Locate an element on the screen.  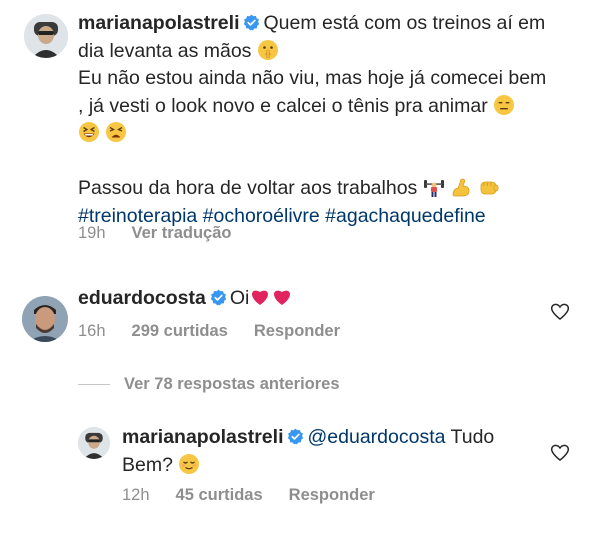
reply-body: marianapolastreli @eduardocosta Tudo Bem? is located at coordinates (324, 451).